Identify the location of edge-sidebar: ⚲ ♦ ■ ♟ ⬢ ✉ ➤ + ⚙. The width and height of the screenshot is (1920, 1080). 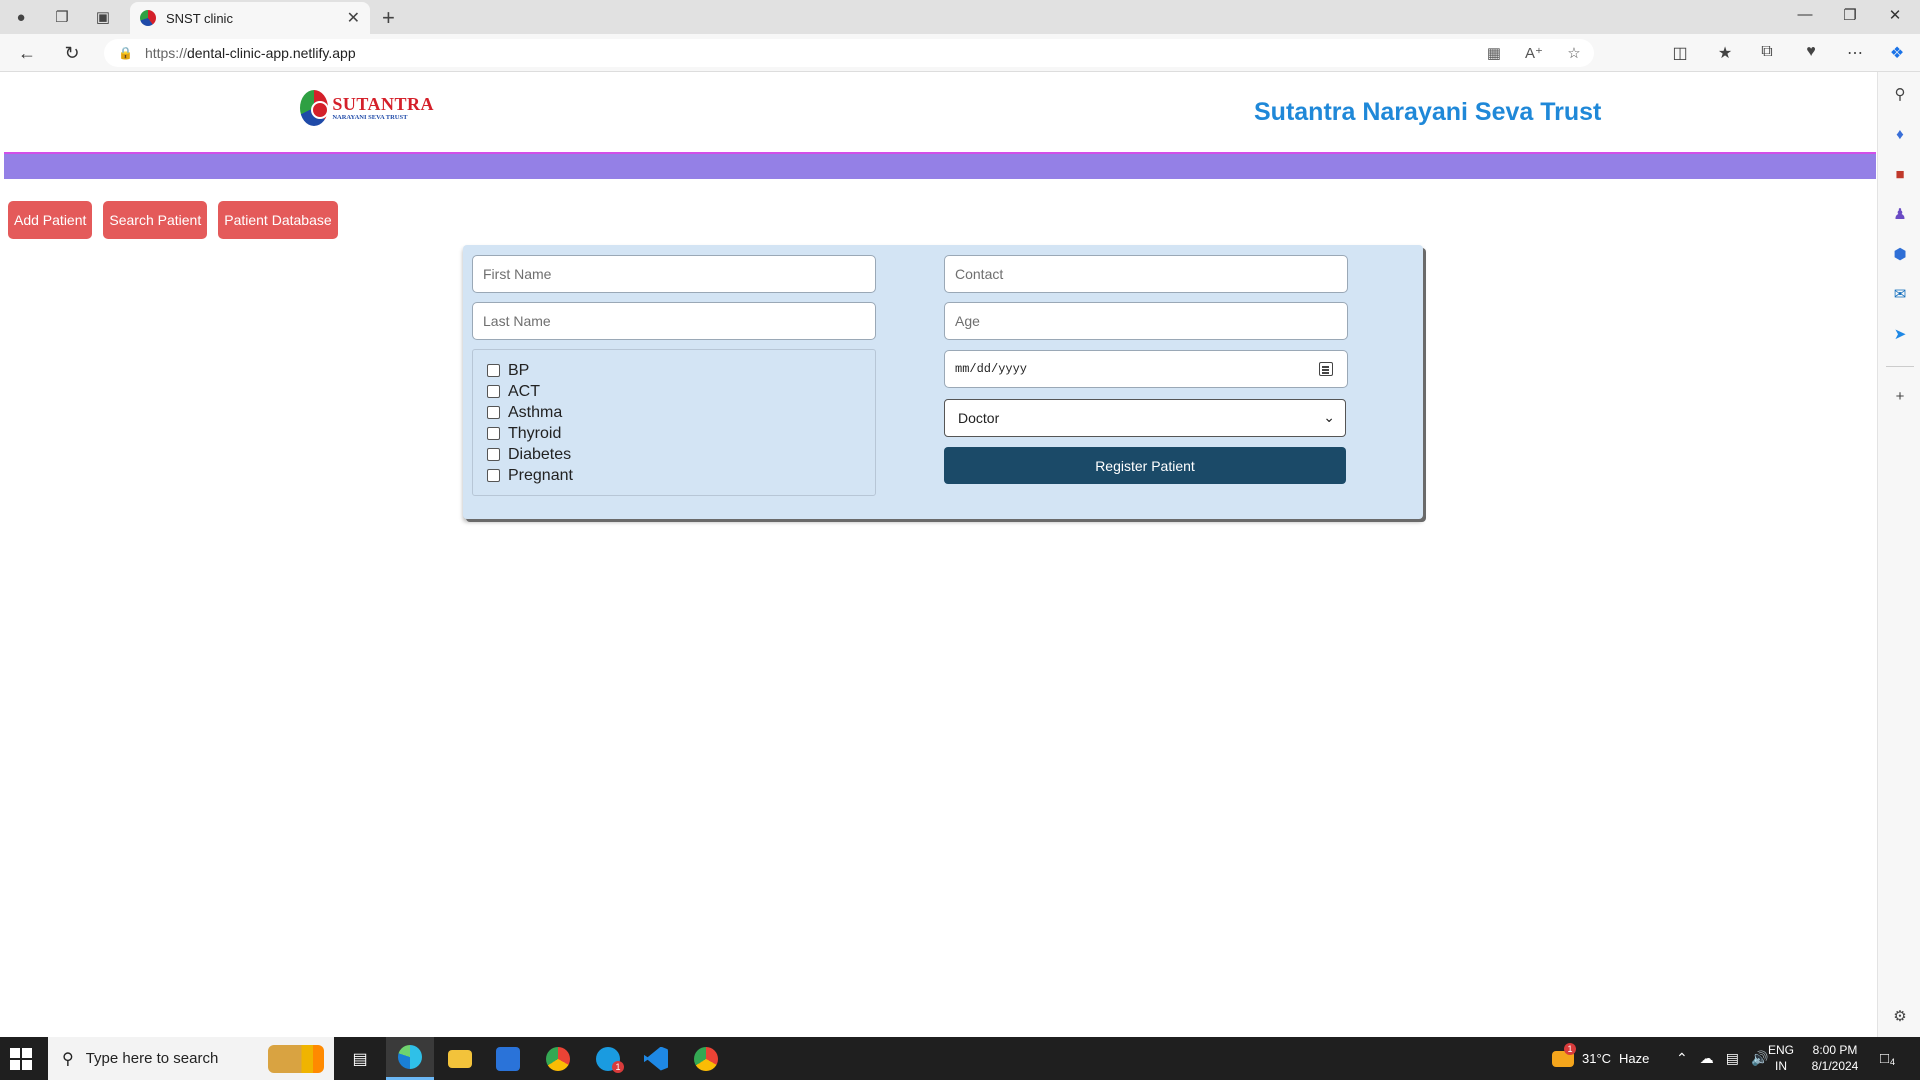
(1898, 554).